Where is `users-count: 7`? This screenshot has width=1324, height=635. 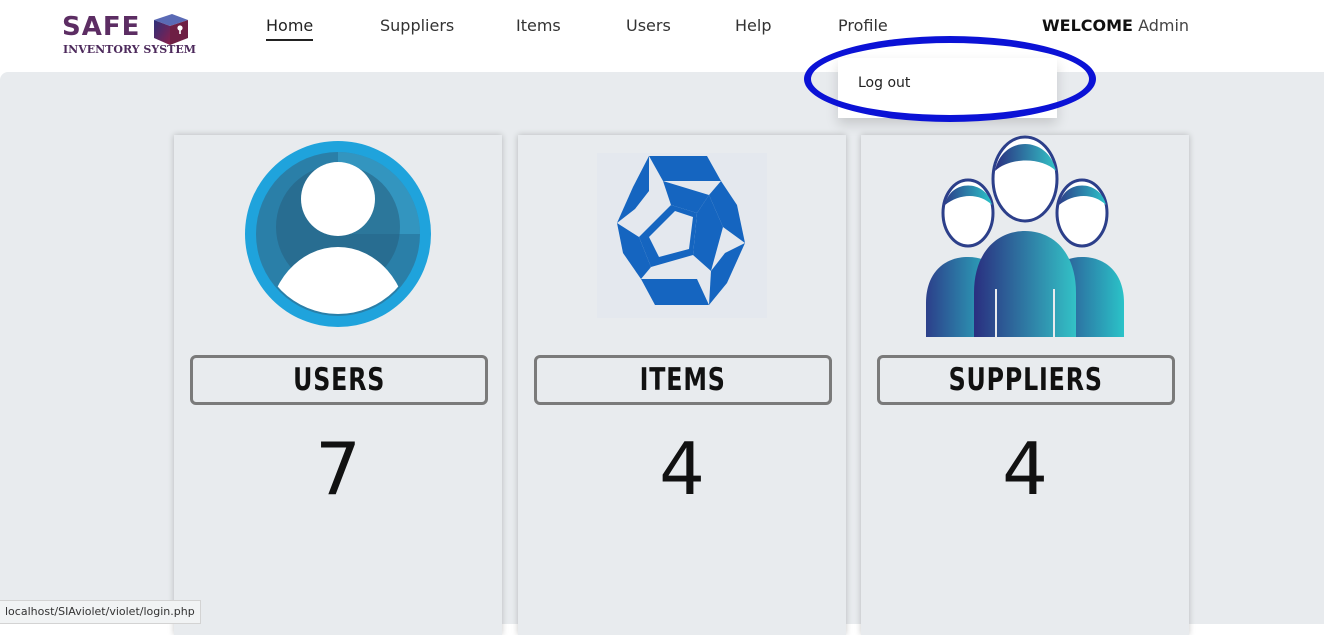 users-count: 7 is located at coordinates (338, 469).